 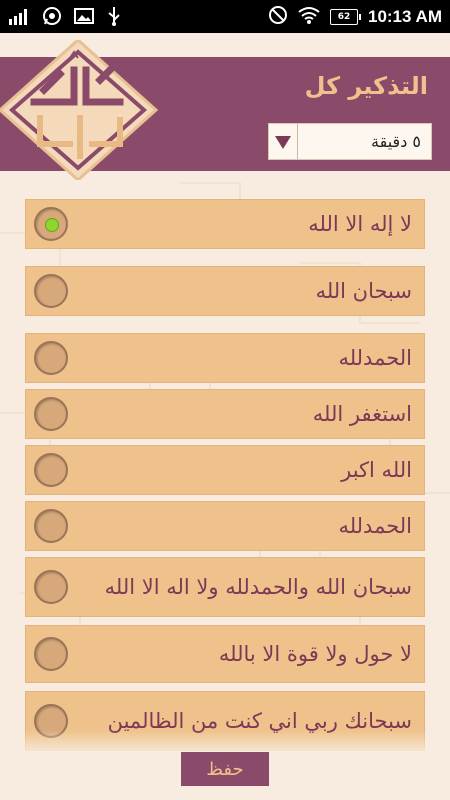 I want to click on radio-selected-dot, so click(x=52, y=225).